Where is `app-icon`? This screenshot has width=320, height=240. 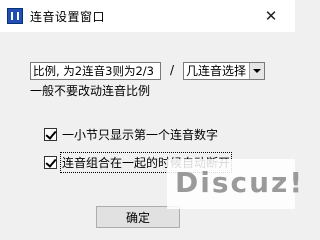 app-icon is located at coordinates (15, 16).